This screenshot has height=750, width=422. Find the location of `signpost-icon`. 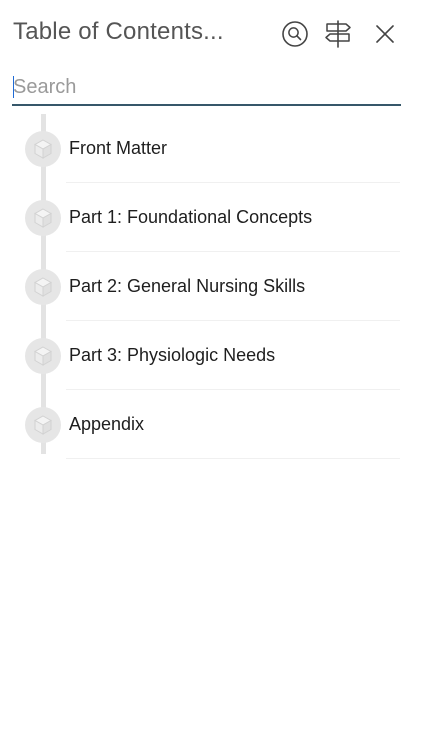

signpost-icon is located at coordinates (338, 34).